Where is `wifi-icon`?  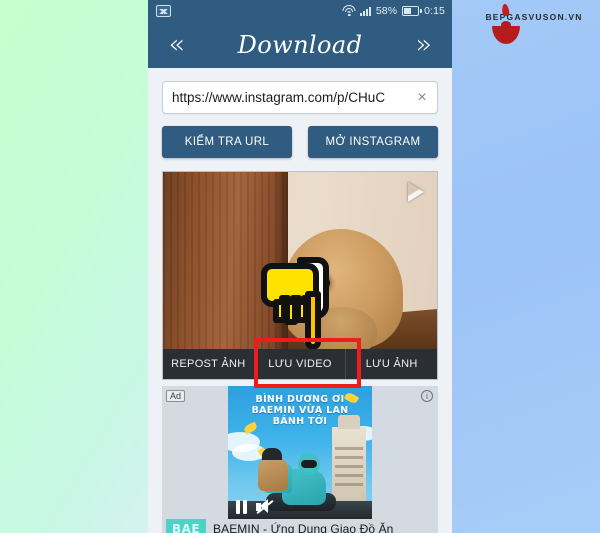
wifi-icon is located at coordinates (349, 10).